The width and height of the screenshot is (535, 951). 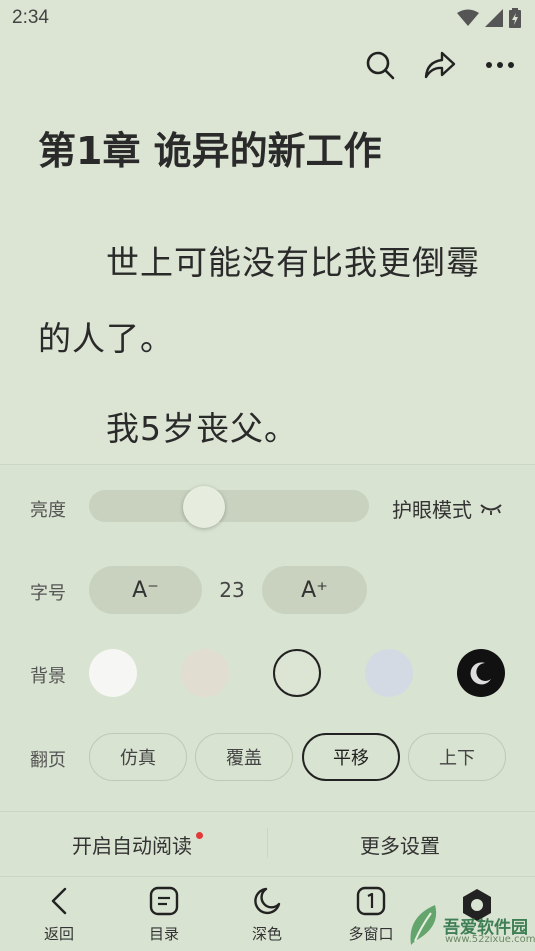 What do you see at coordinates (351, 757) in the screenshot?
I see `page-mode-slide: 平移` at bounding box center [351, 757].